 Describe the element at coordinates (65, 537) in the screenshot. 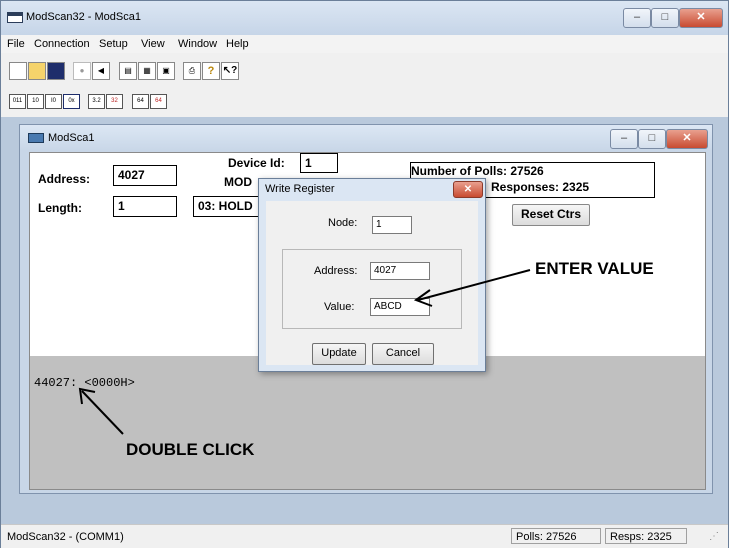

I see `status-connection: ModScan32 - (COMM1)` at that location.